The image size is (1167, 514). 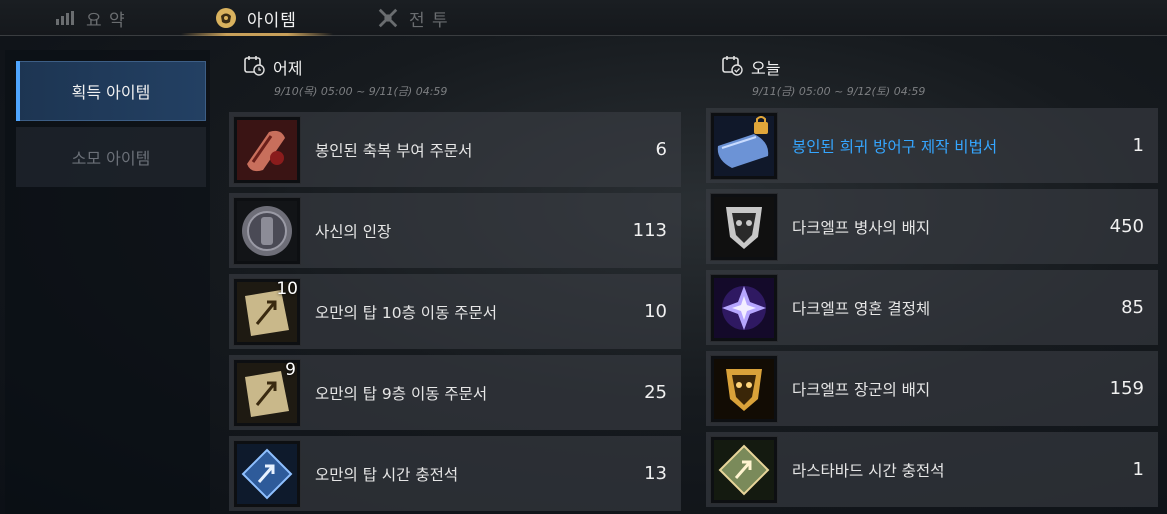 What do you see at coordinates (766, 68) in the screenshot?
I see `section-title: 오늘` at bounding box center [766, 68].